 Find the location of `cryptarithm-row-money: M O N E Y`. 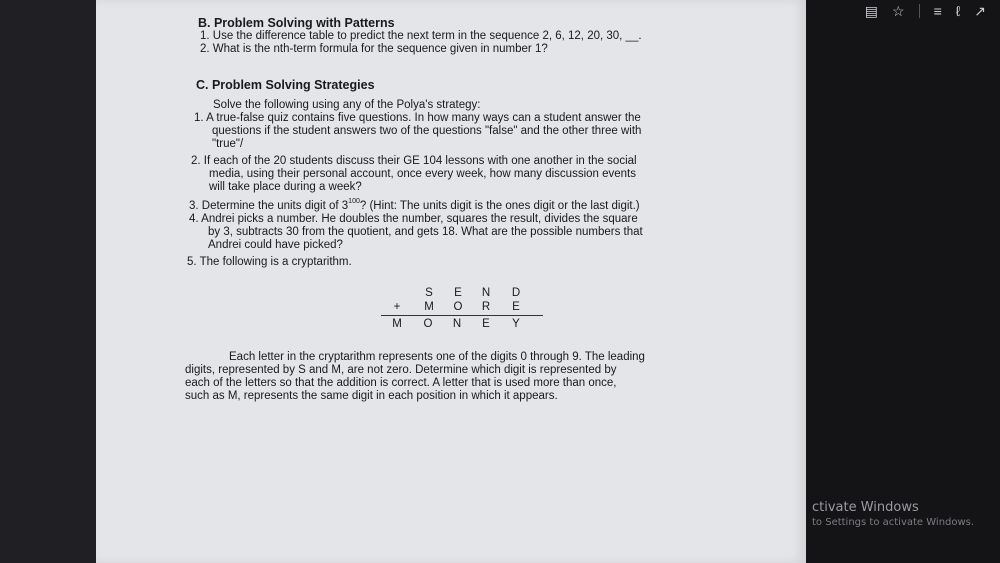

cryptarithm-row-money: M O N E Y is located at coordinates (451, 324).